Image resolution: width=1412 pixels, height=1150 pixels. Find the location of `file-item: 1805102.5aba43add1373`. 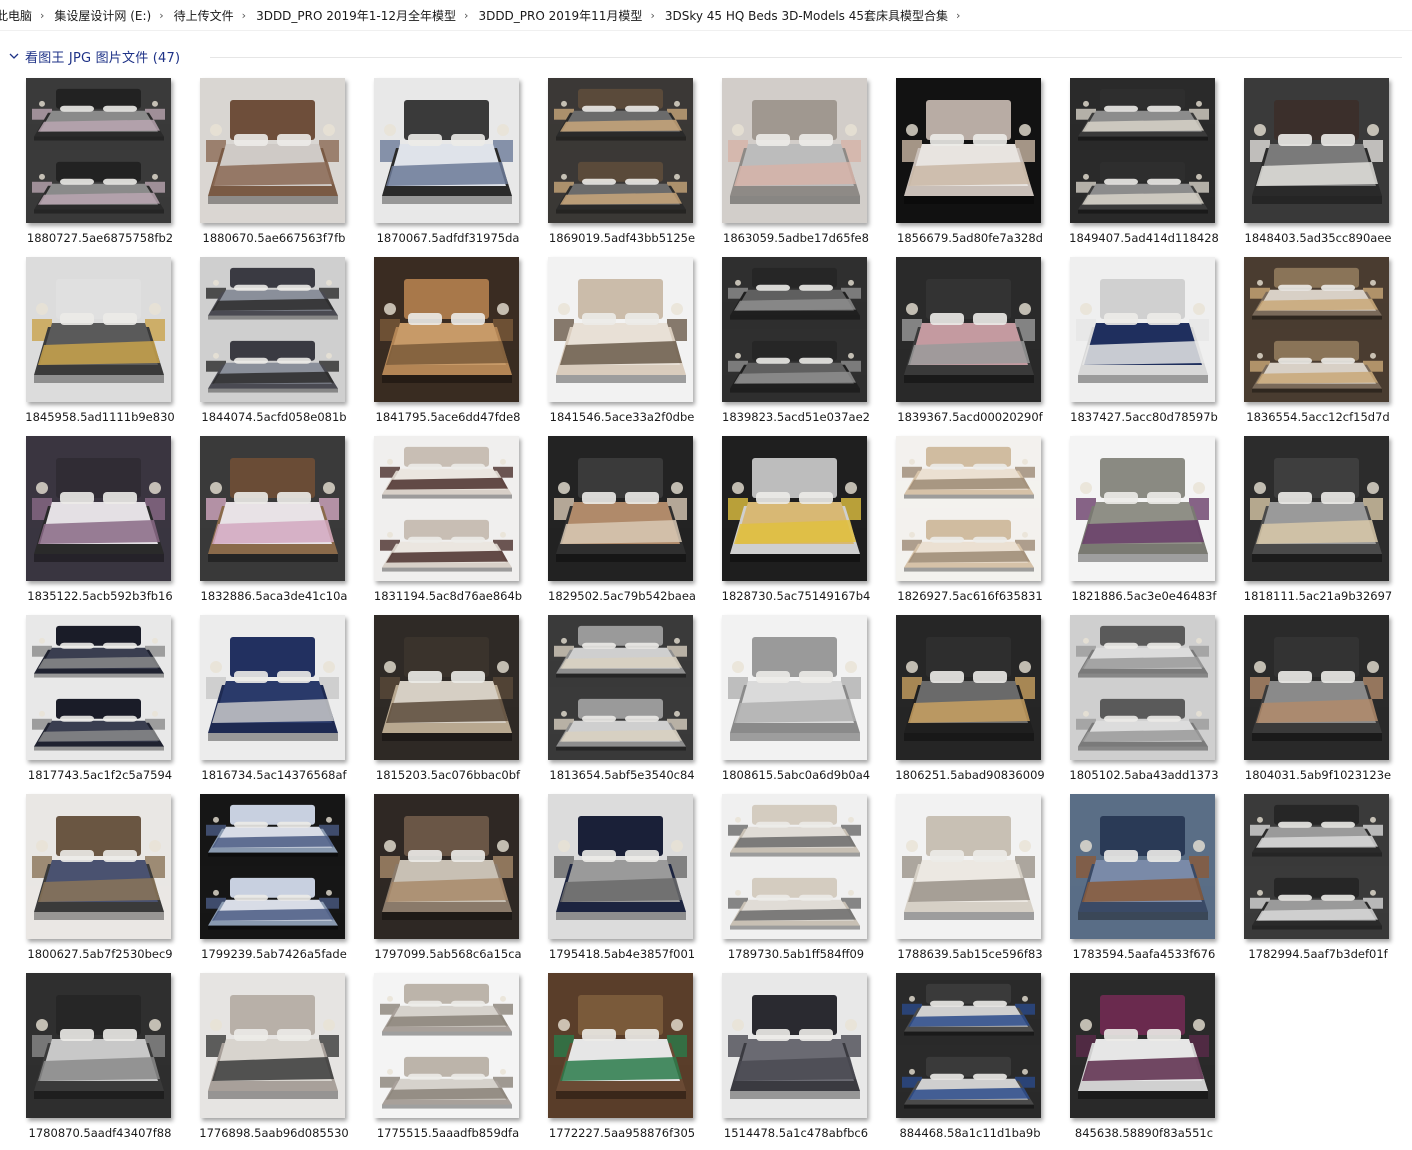

file-item: 1805102.5aba43add1373 is located at coordinates (1131, 702).